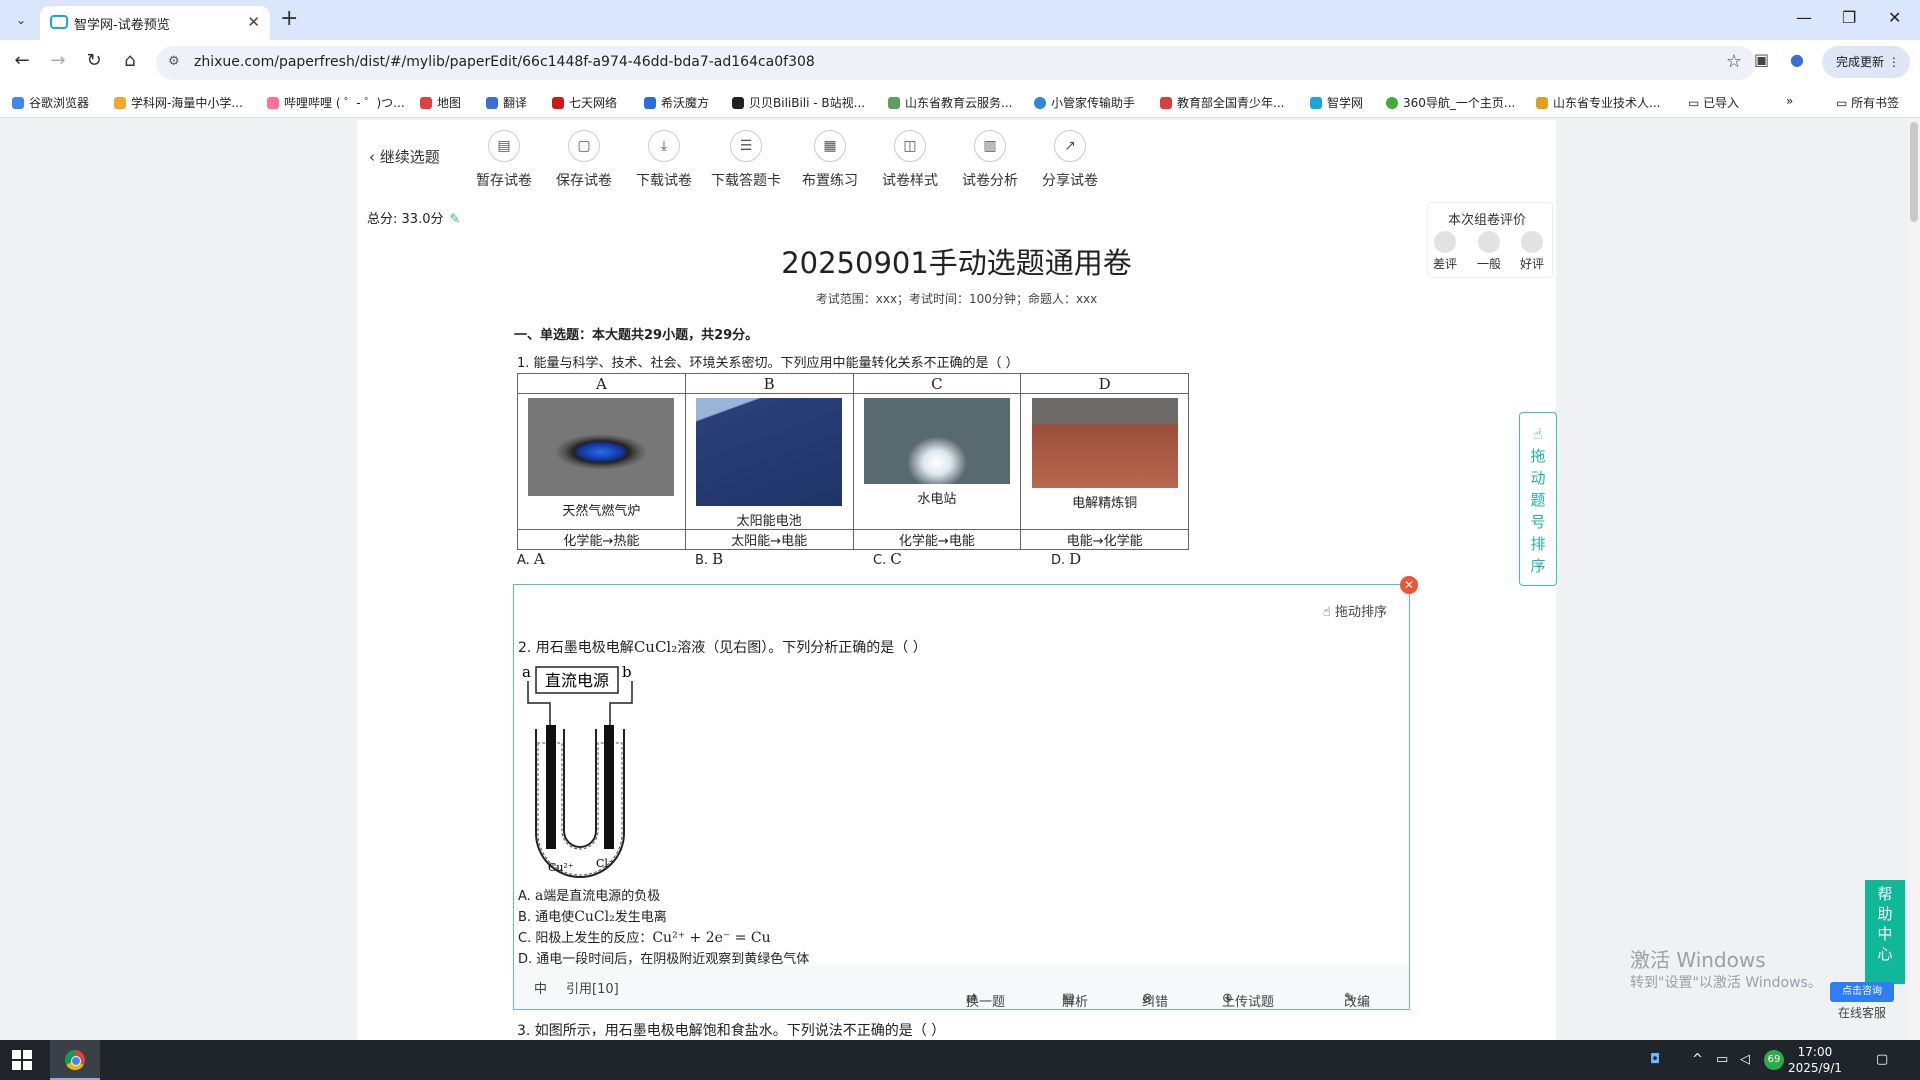  Describe the element at coordinates (1722, 1059) in the screenshot. I see `network-icon: ▭` at that location.